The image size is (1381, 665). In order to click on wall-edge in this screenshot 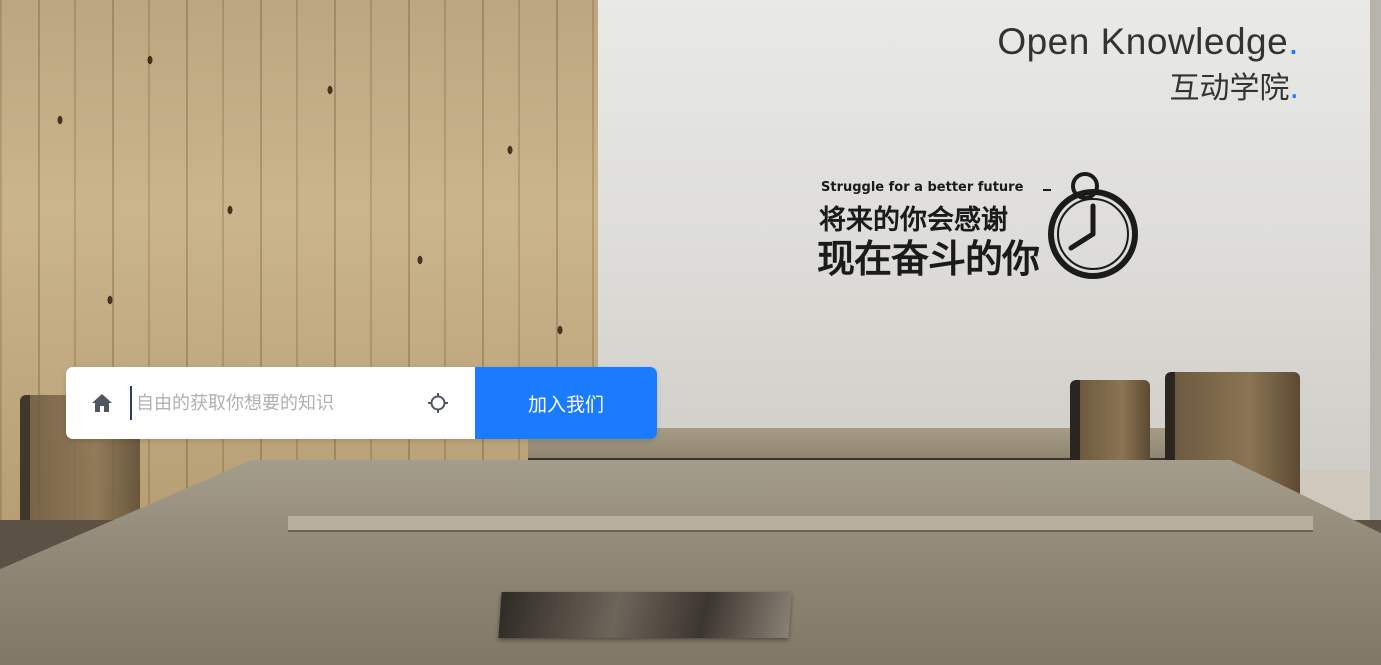, I will do `click(1375, 260)`.